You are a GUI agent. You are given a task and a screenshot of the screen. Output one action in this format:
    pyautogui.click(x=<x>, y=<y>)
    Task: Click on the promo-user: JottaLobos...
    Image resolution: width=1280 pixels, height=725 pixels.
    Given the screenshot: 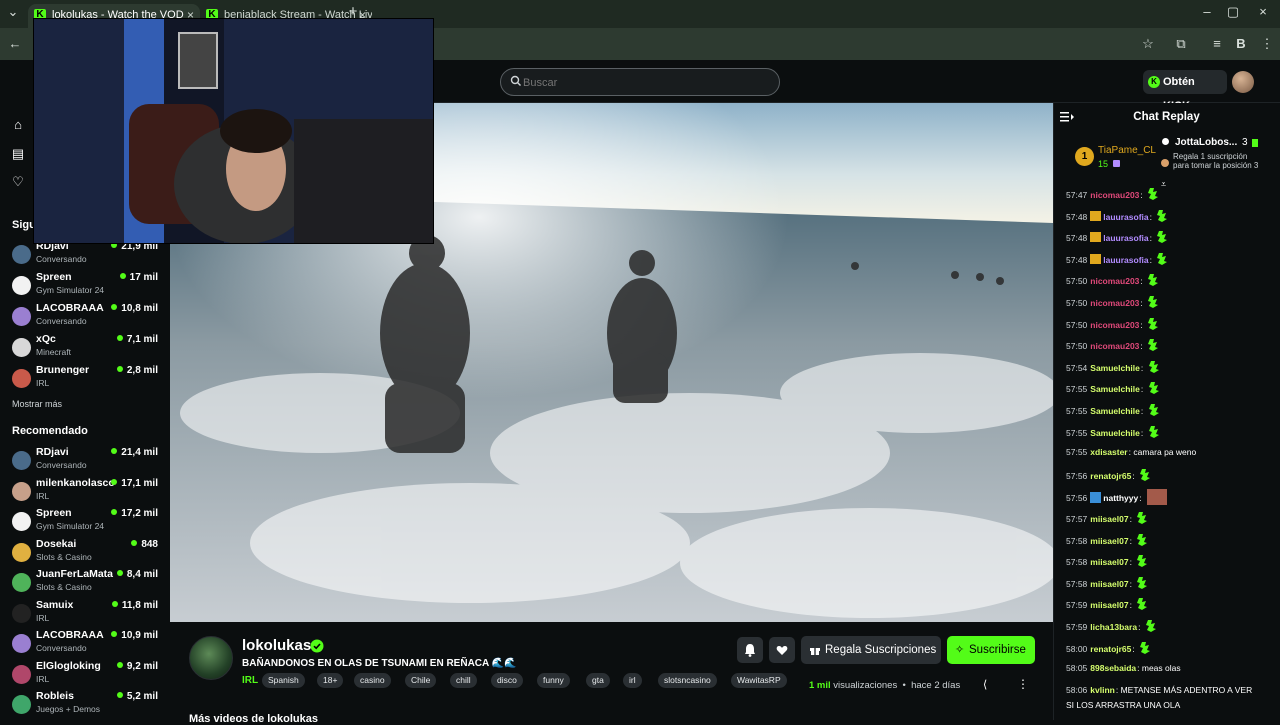 What is the action you would take?
    pyautogui.click(x=1206, y=142)
    